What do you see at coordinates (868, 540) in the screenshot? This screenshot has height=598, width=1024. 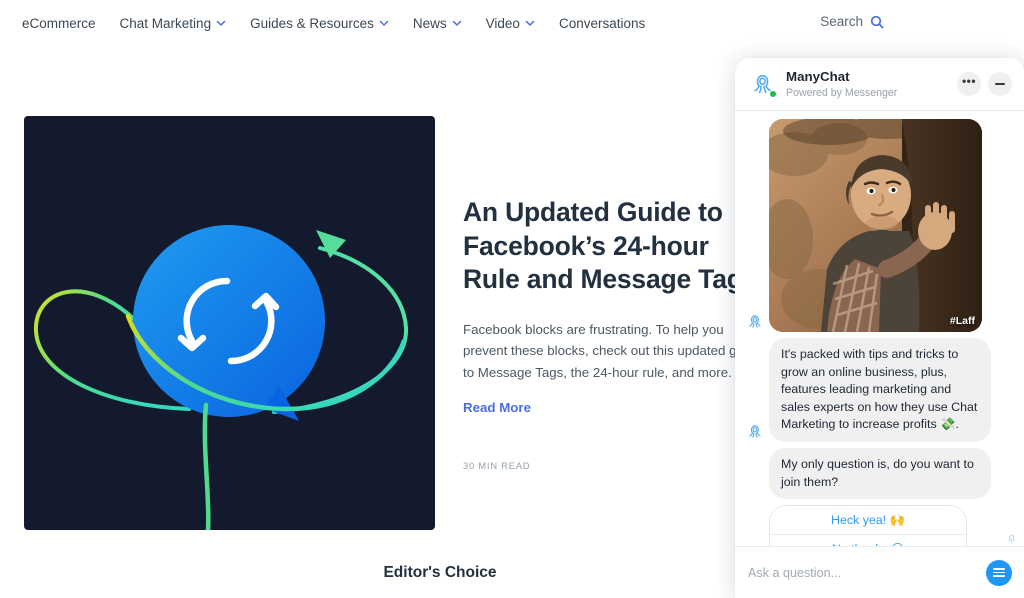 I see `quick-reply-no-thanks: No thanks ☹` at bounding box center [868, 540].